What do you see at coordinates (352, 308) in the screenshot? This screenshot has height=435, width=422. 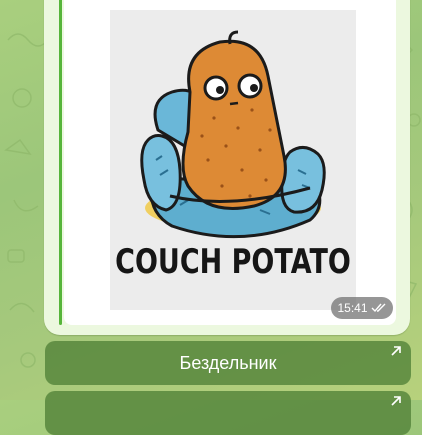 I see `message-time: 15:41` at bounding box center [352, 308].